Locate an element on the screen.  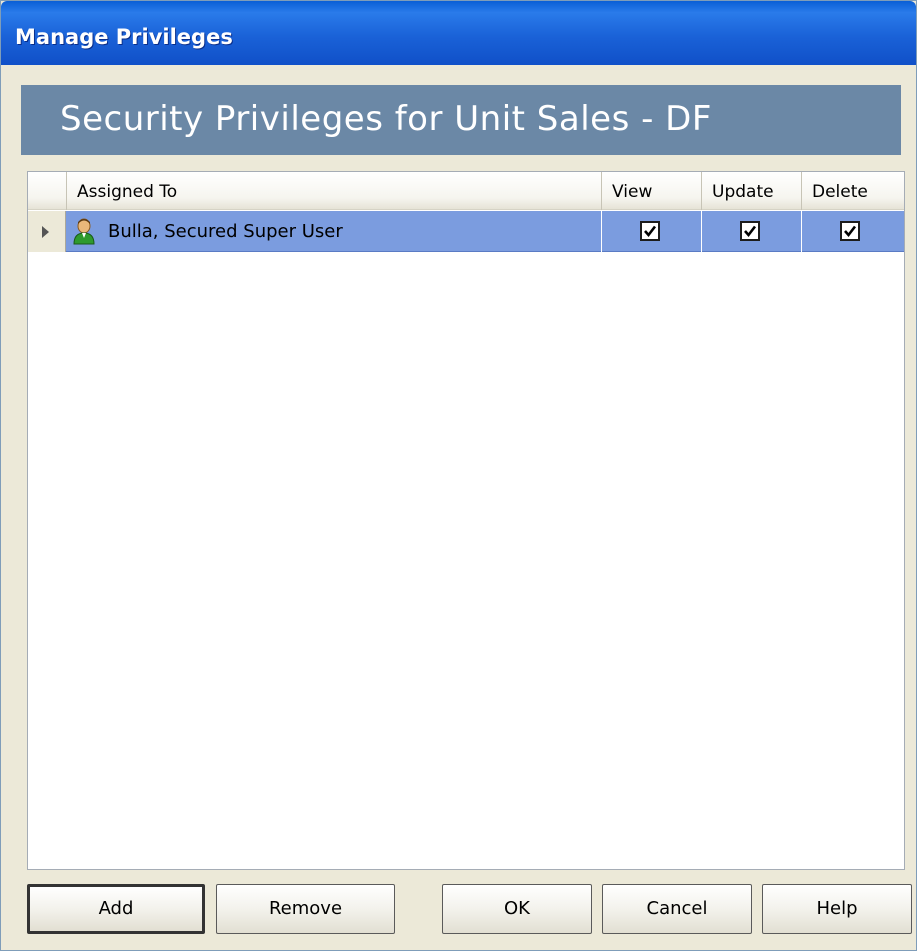
delete-checkbox is located at coordinates (850, 231).